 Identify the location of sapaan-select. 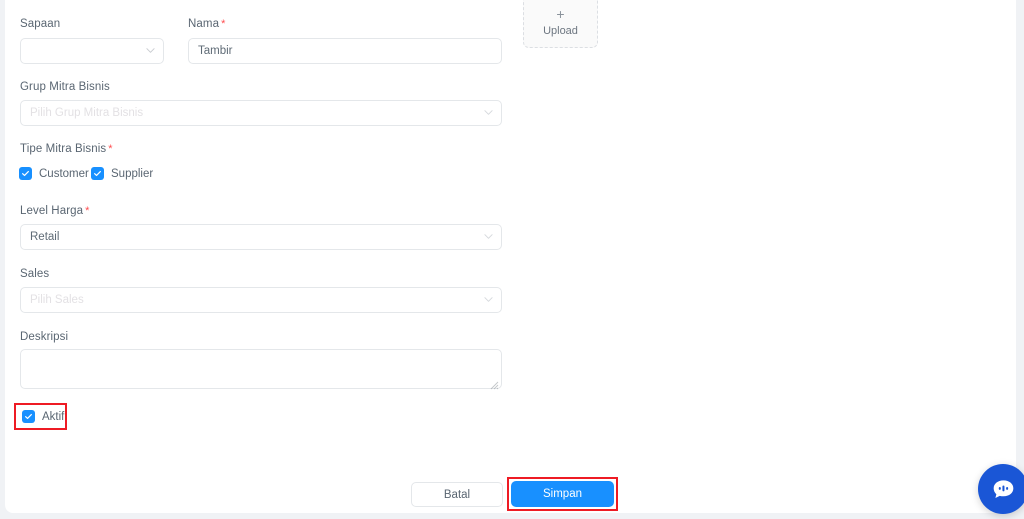
(92, 51).